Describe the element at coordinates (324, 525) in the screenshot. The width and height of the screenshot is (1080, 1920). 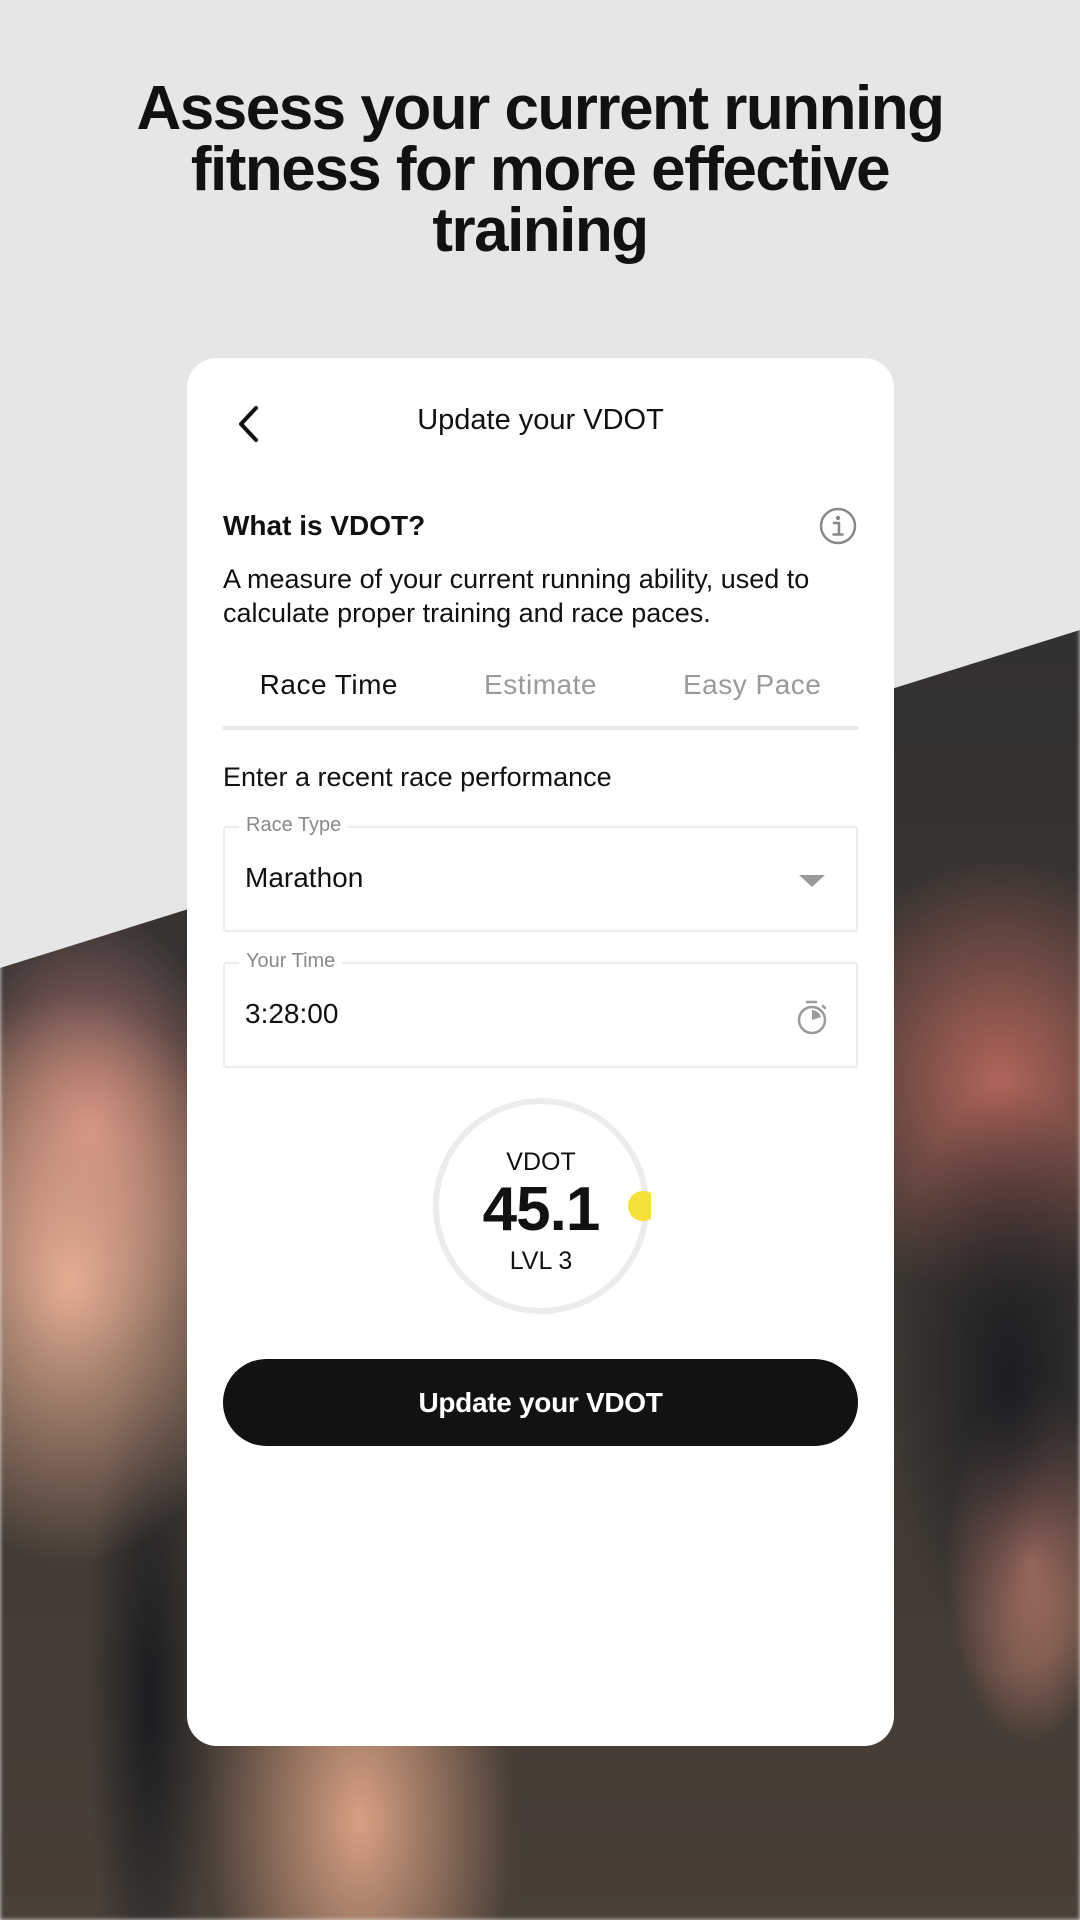
I see `info-title: What is VDOT?` at that location.